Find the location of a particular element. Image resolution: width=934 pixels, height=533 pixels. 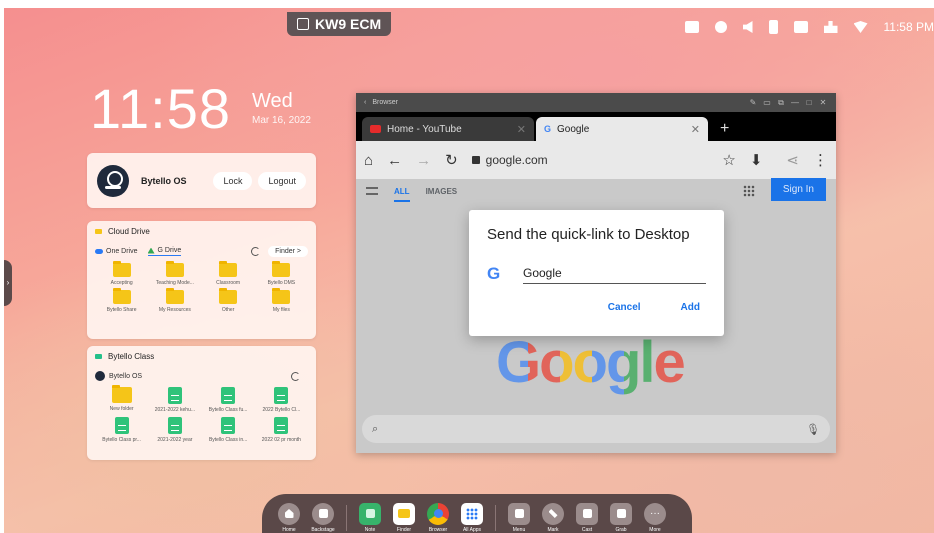

dock-item-browser: Browser is located at coordinates (438, 517).